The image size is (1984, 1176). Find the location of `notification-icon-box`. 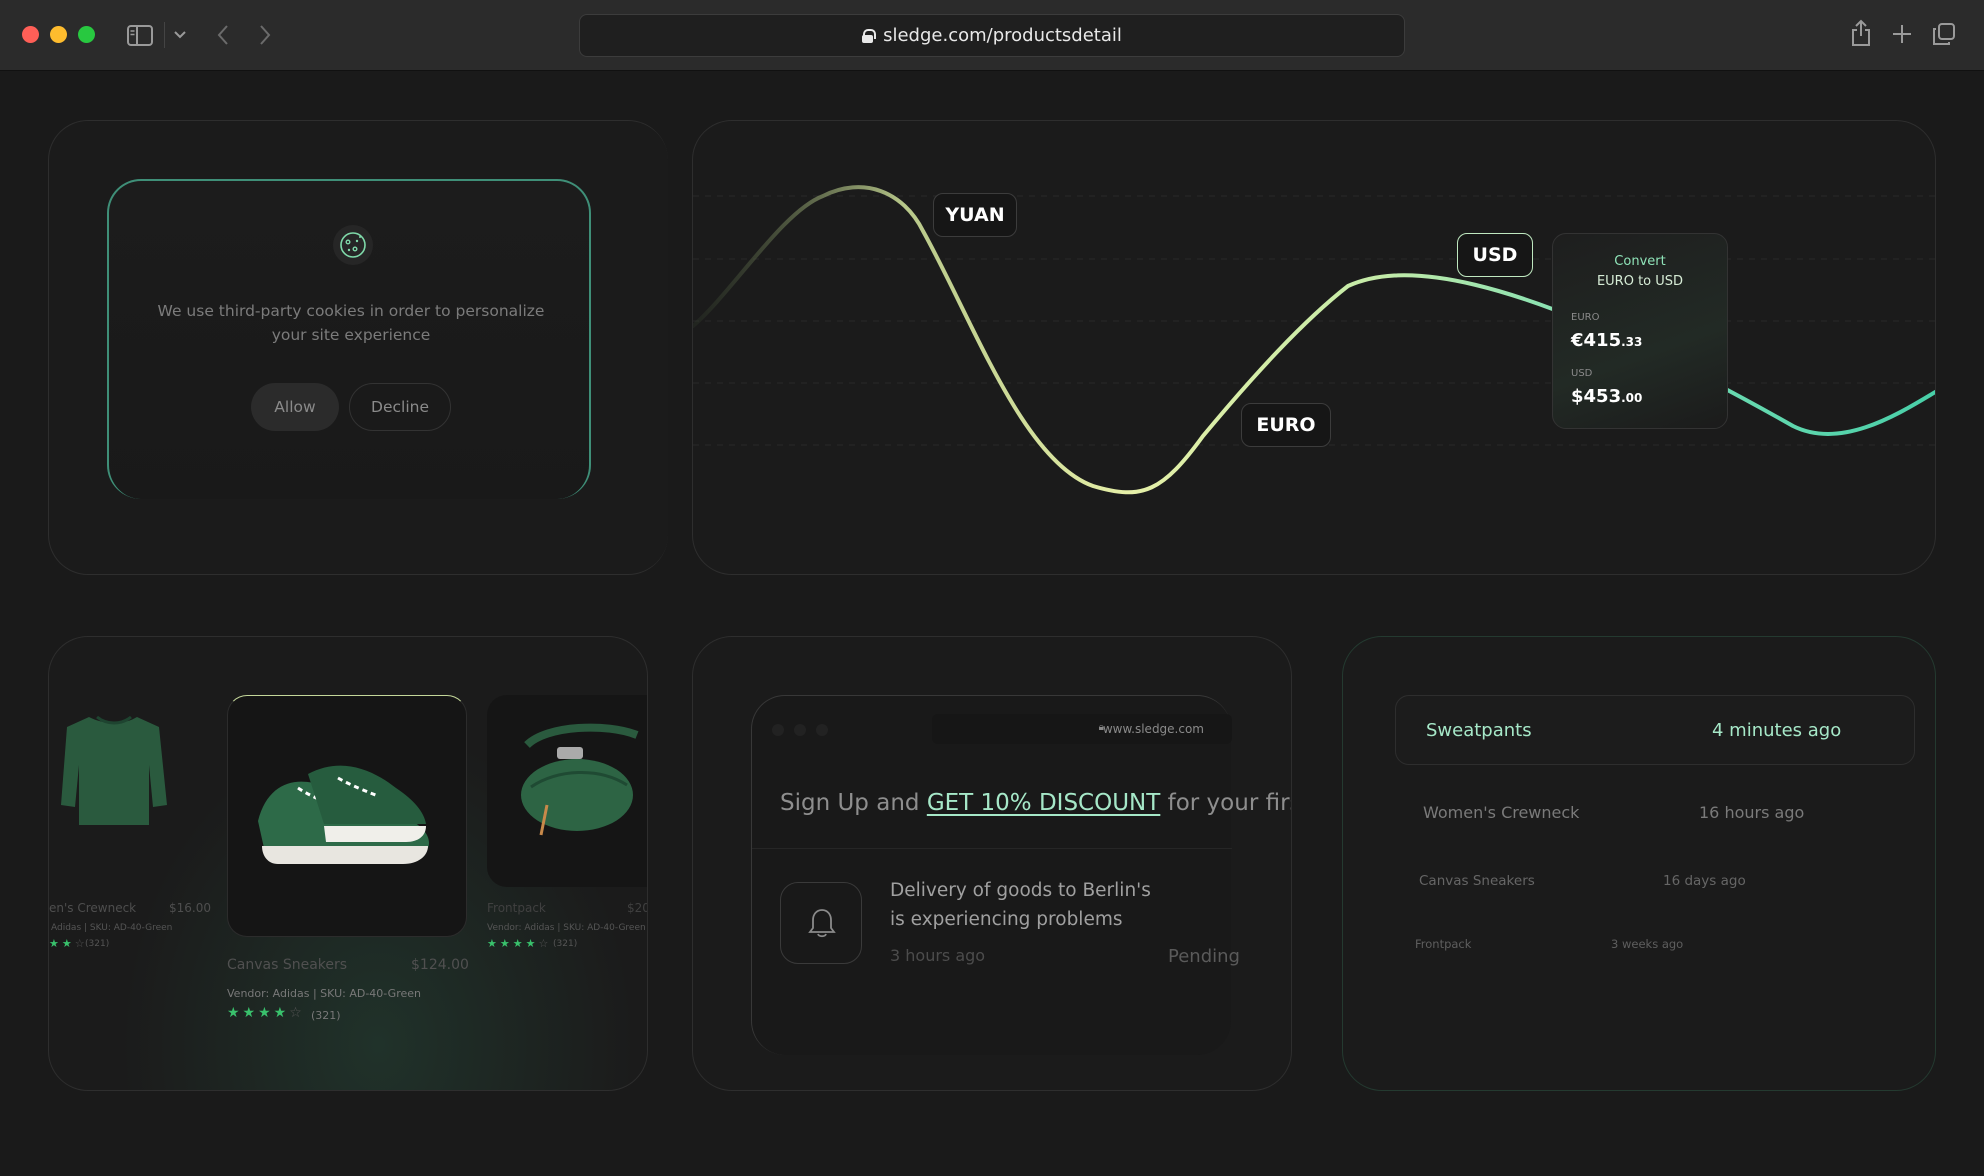

notification-icon-box is located at coordinates (821, 923).